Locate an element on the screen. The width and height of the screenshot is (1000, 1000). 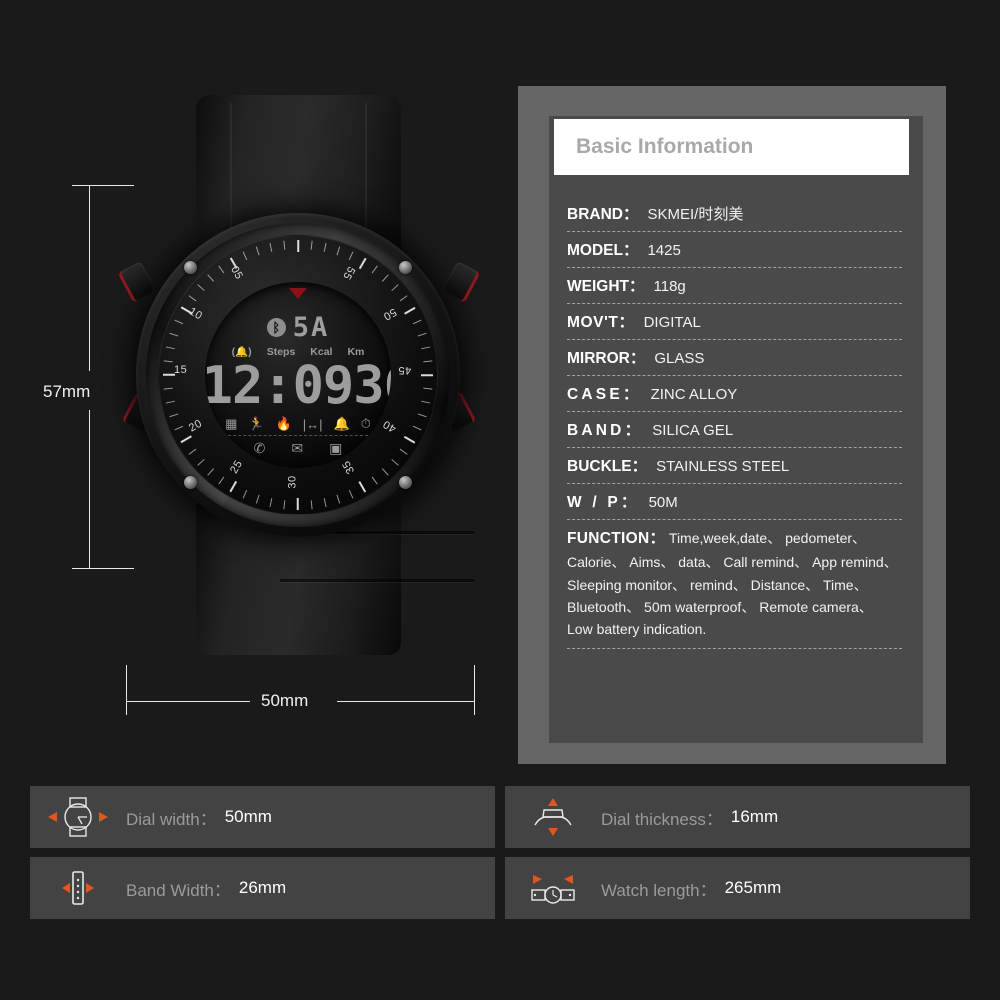
card-band-width-value: 26mm is located at coordinates (262, 887).